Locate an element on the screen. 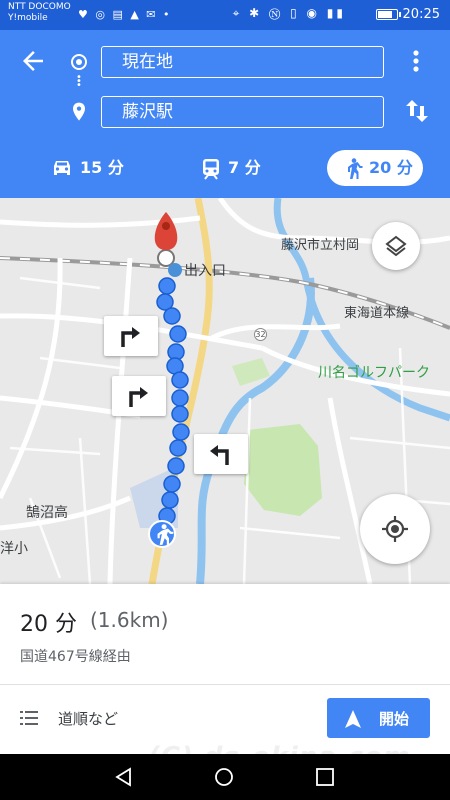 Image resolution: width=450 pixels, height=800 pixels. map-label-railway: 東海道本線 is located at coordinates (377, 313).